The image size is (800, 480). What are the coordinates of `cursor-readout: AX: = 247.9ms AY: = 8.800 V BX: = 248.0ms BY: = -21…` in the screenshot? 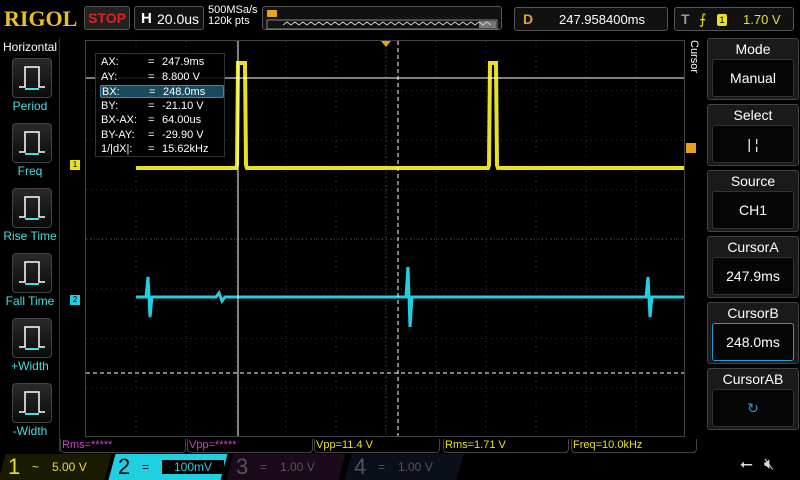 It's located at (160, 105).